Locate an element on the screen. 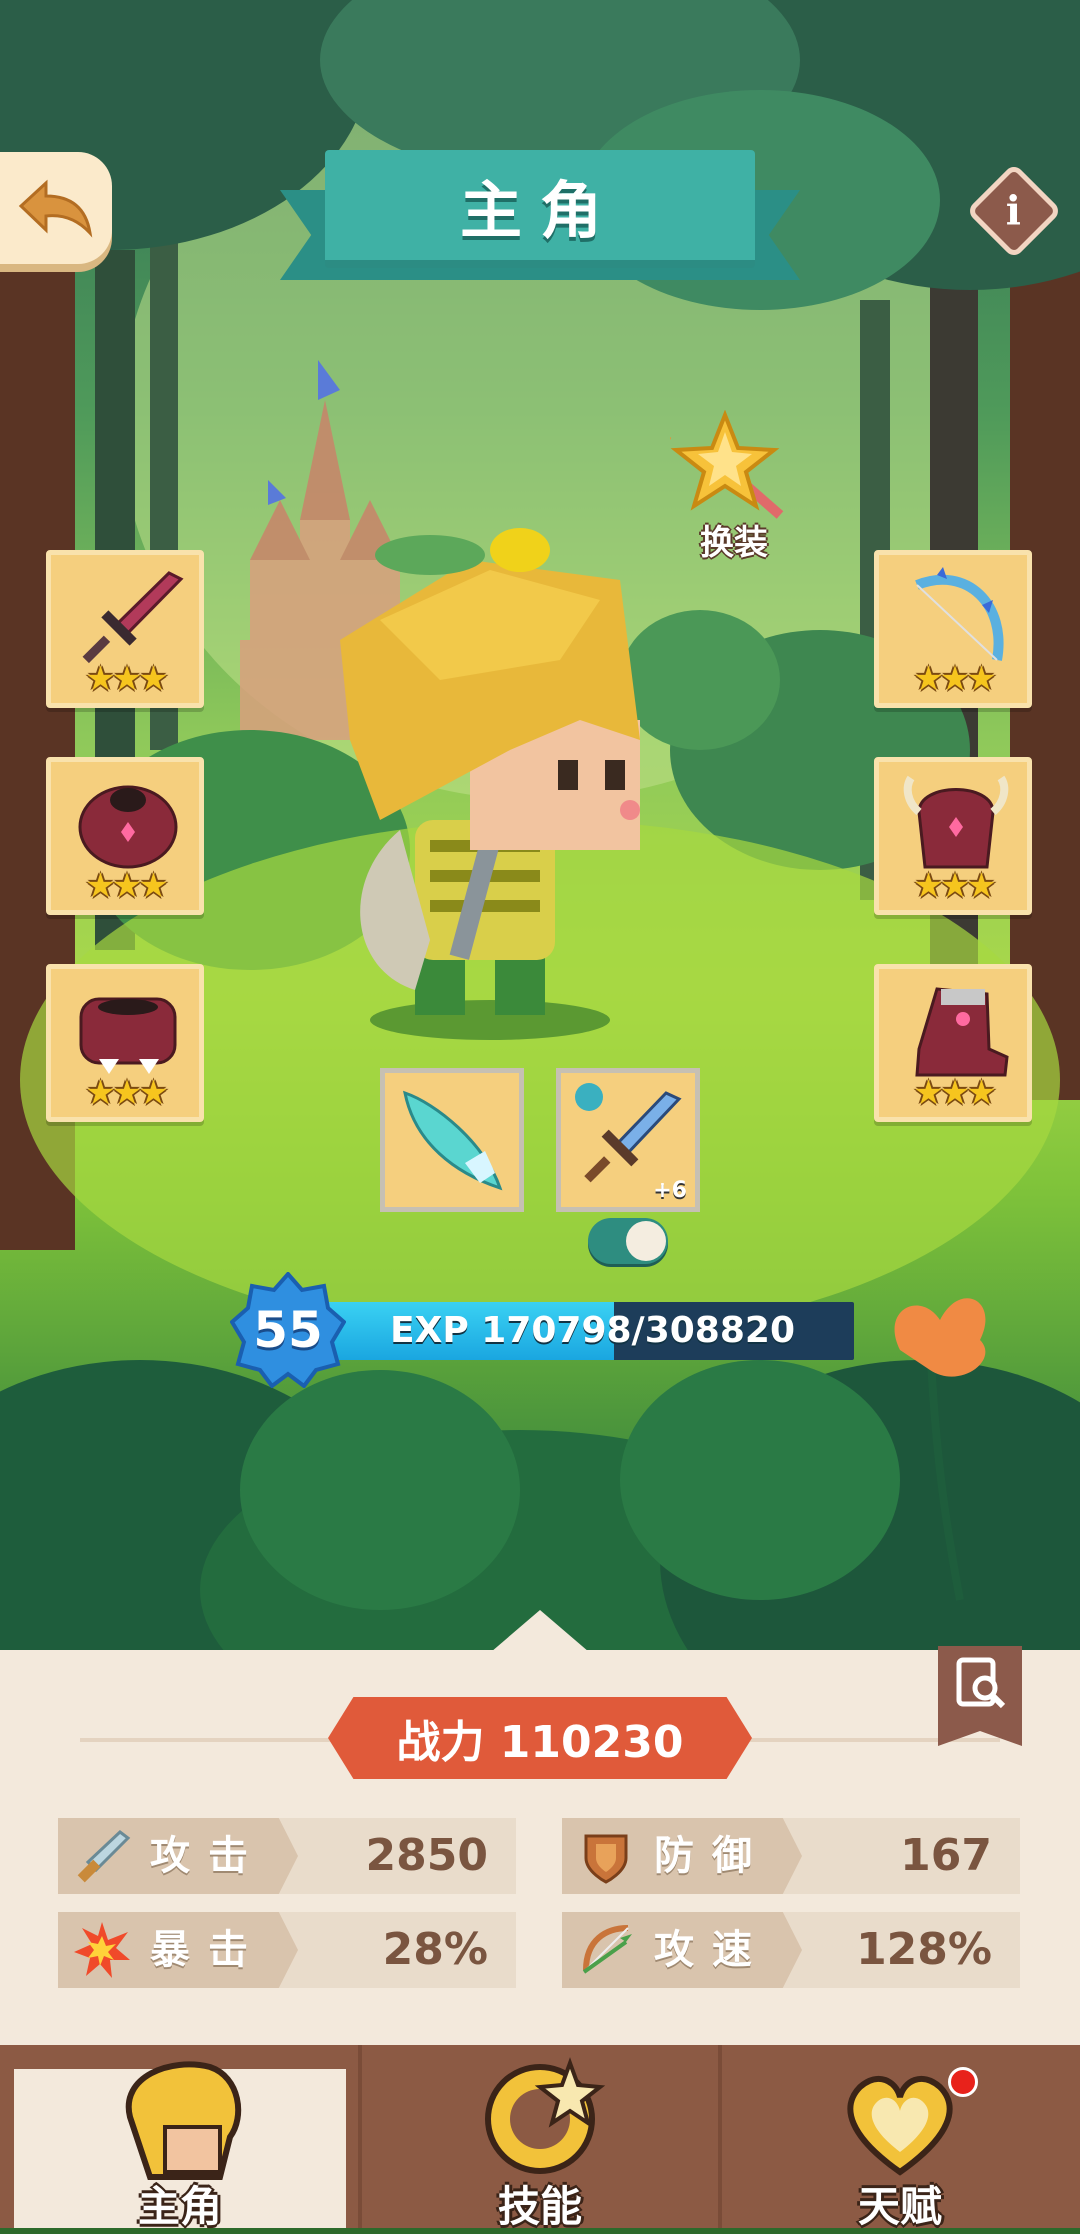 The image size is (1080, 2234). combat-power-text: 战力 110230 is located at coordinates (540, 1742).